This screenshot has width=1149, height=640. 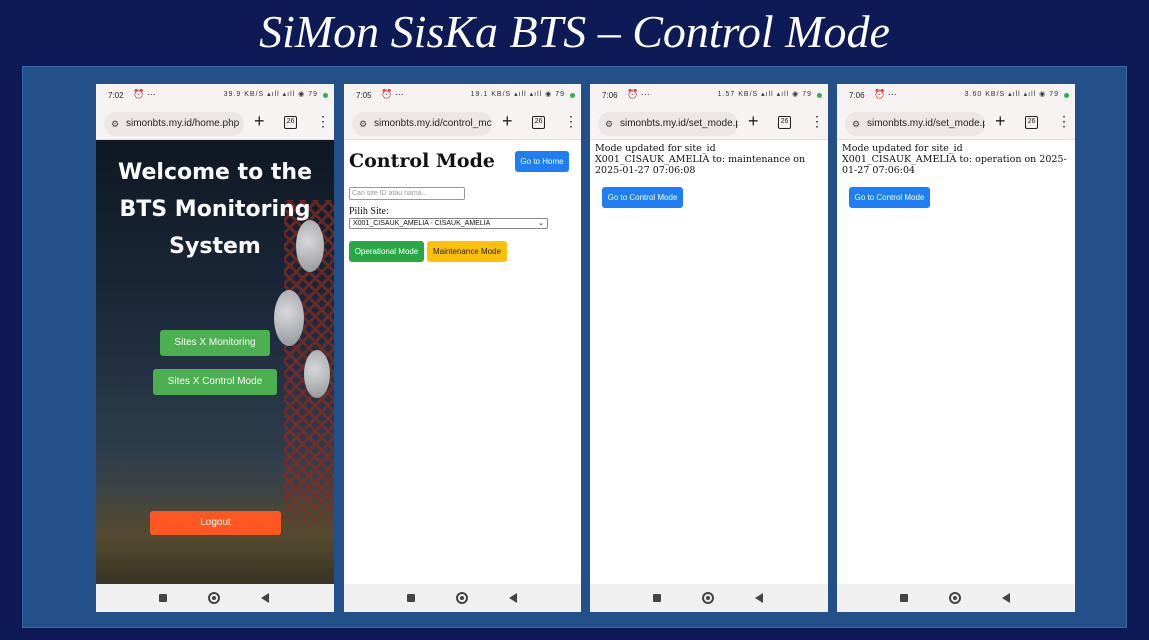 I want to click on selected-site-value: X001_CISAUK_AMELIA - CISAUK_AMELIA, so click(x=422, y=223).